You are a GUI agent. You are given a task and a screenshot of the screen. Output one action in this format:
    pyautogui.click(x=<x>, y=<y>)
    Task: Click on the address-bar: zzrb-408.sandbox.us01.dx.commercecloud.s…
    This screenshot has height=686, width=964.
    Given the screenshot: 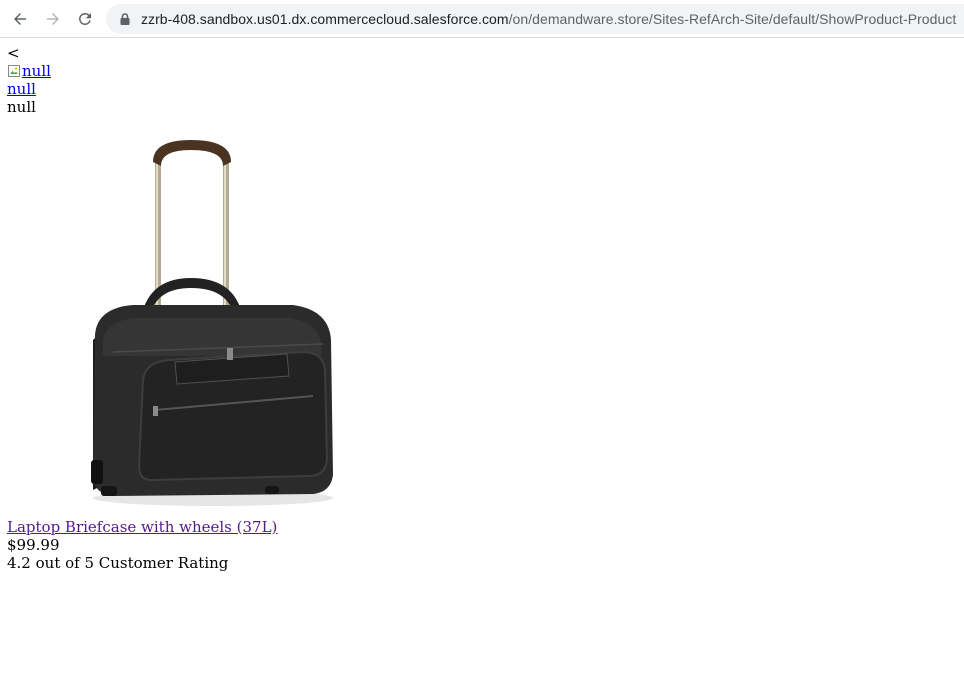 What is the action you would take?
    pyautogui.click(x=535, y=19)
    